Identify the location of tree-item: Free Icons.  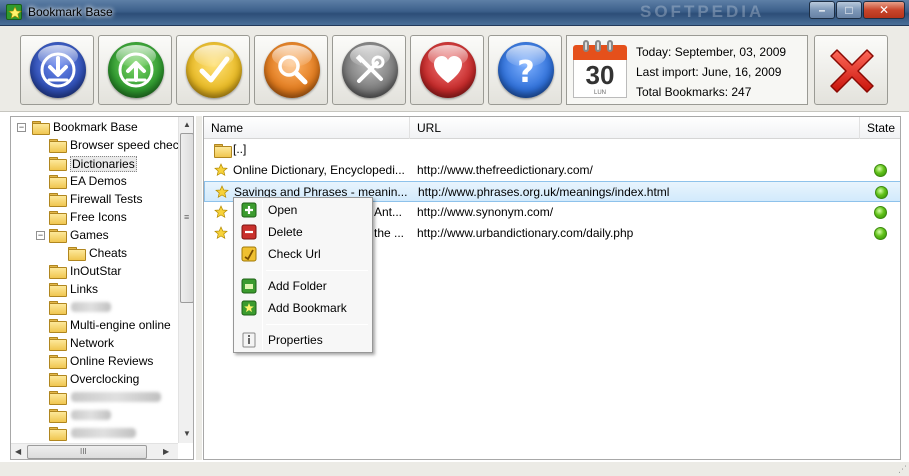
(94, 217).